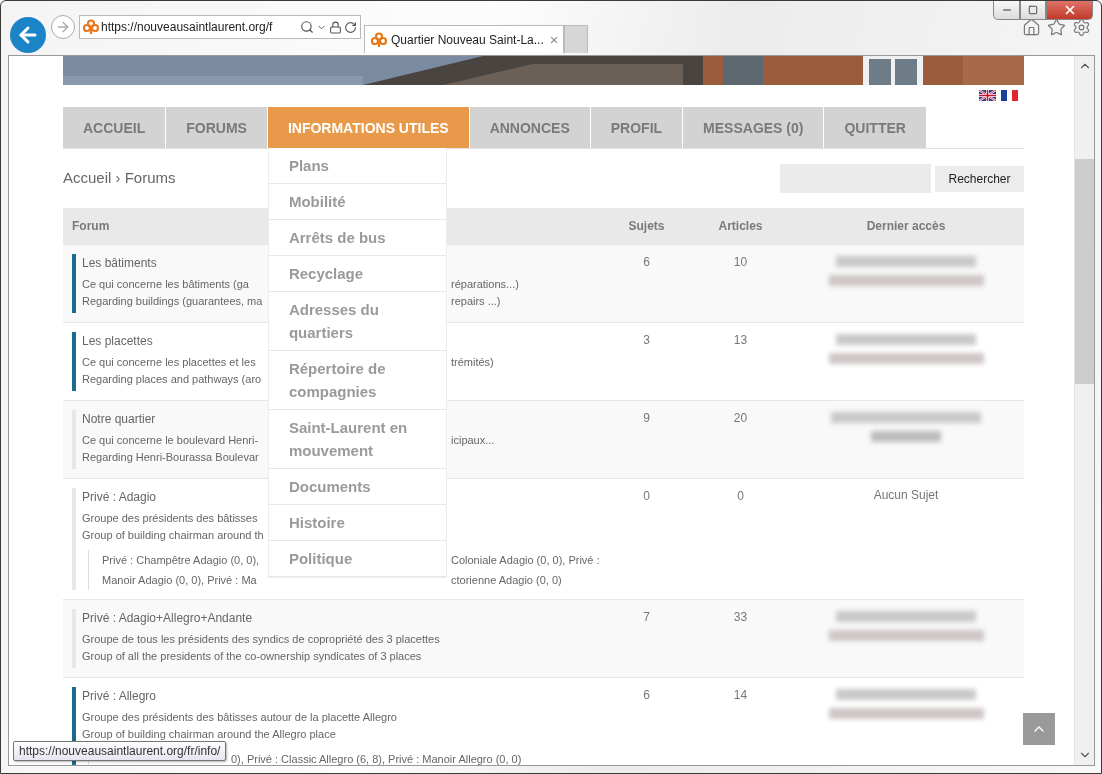  Describe the element at coordinates (357, 166) in the screenshot. I see `menu-item: Plans` at that location.